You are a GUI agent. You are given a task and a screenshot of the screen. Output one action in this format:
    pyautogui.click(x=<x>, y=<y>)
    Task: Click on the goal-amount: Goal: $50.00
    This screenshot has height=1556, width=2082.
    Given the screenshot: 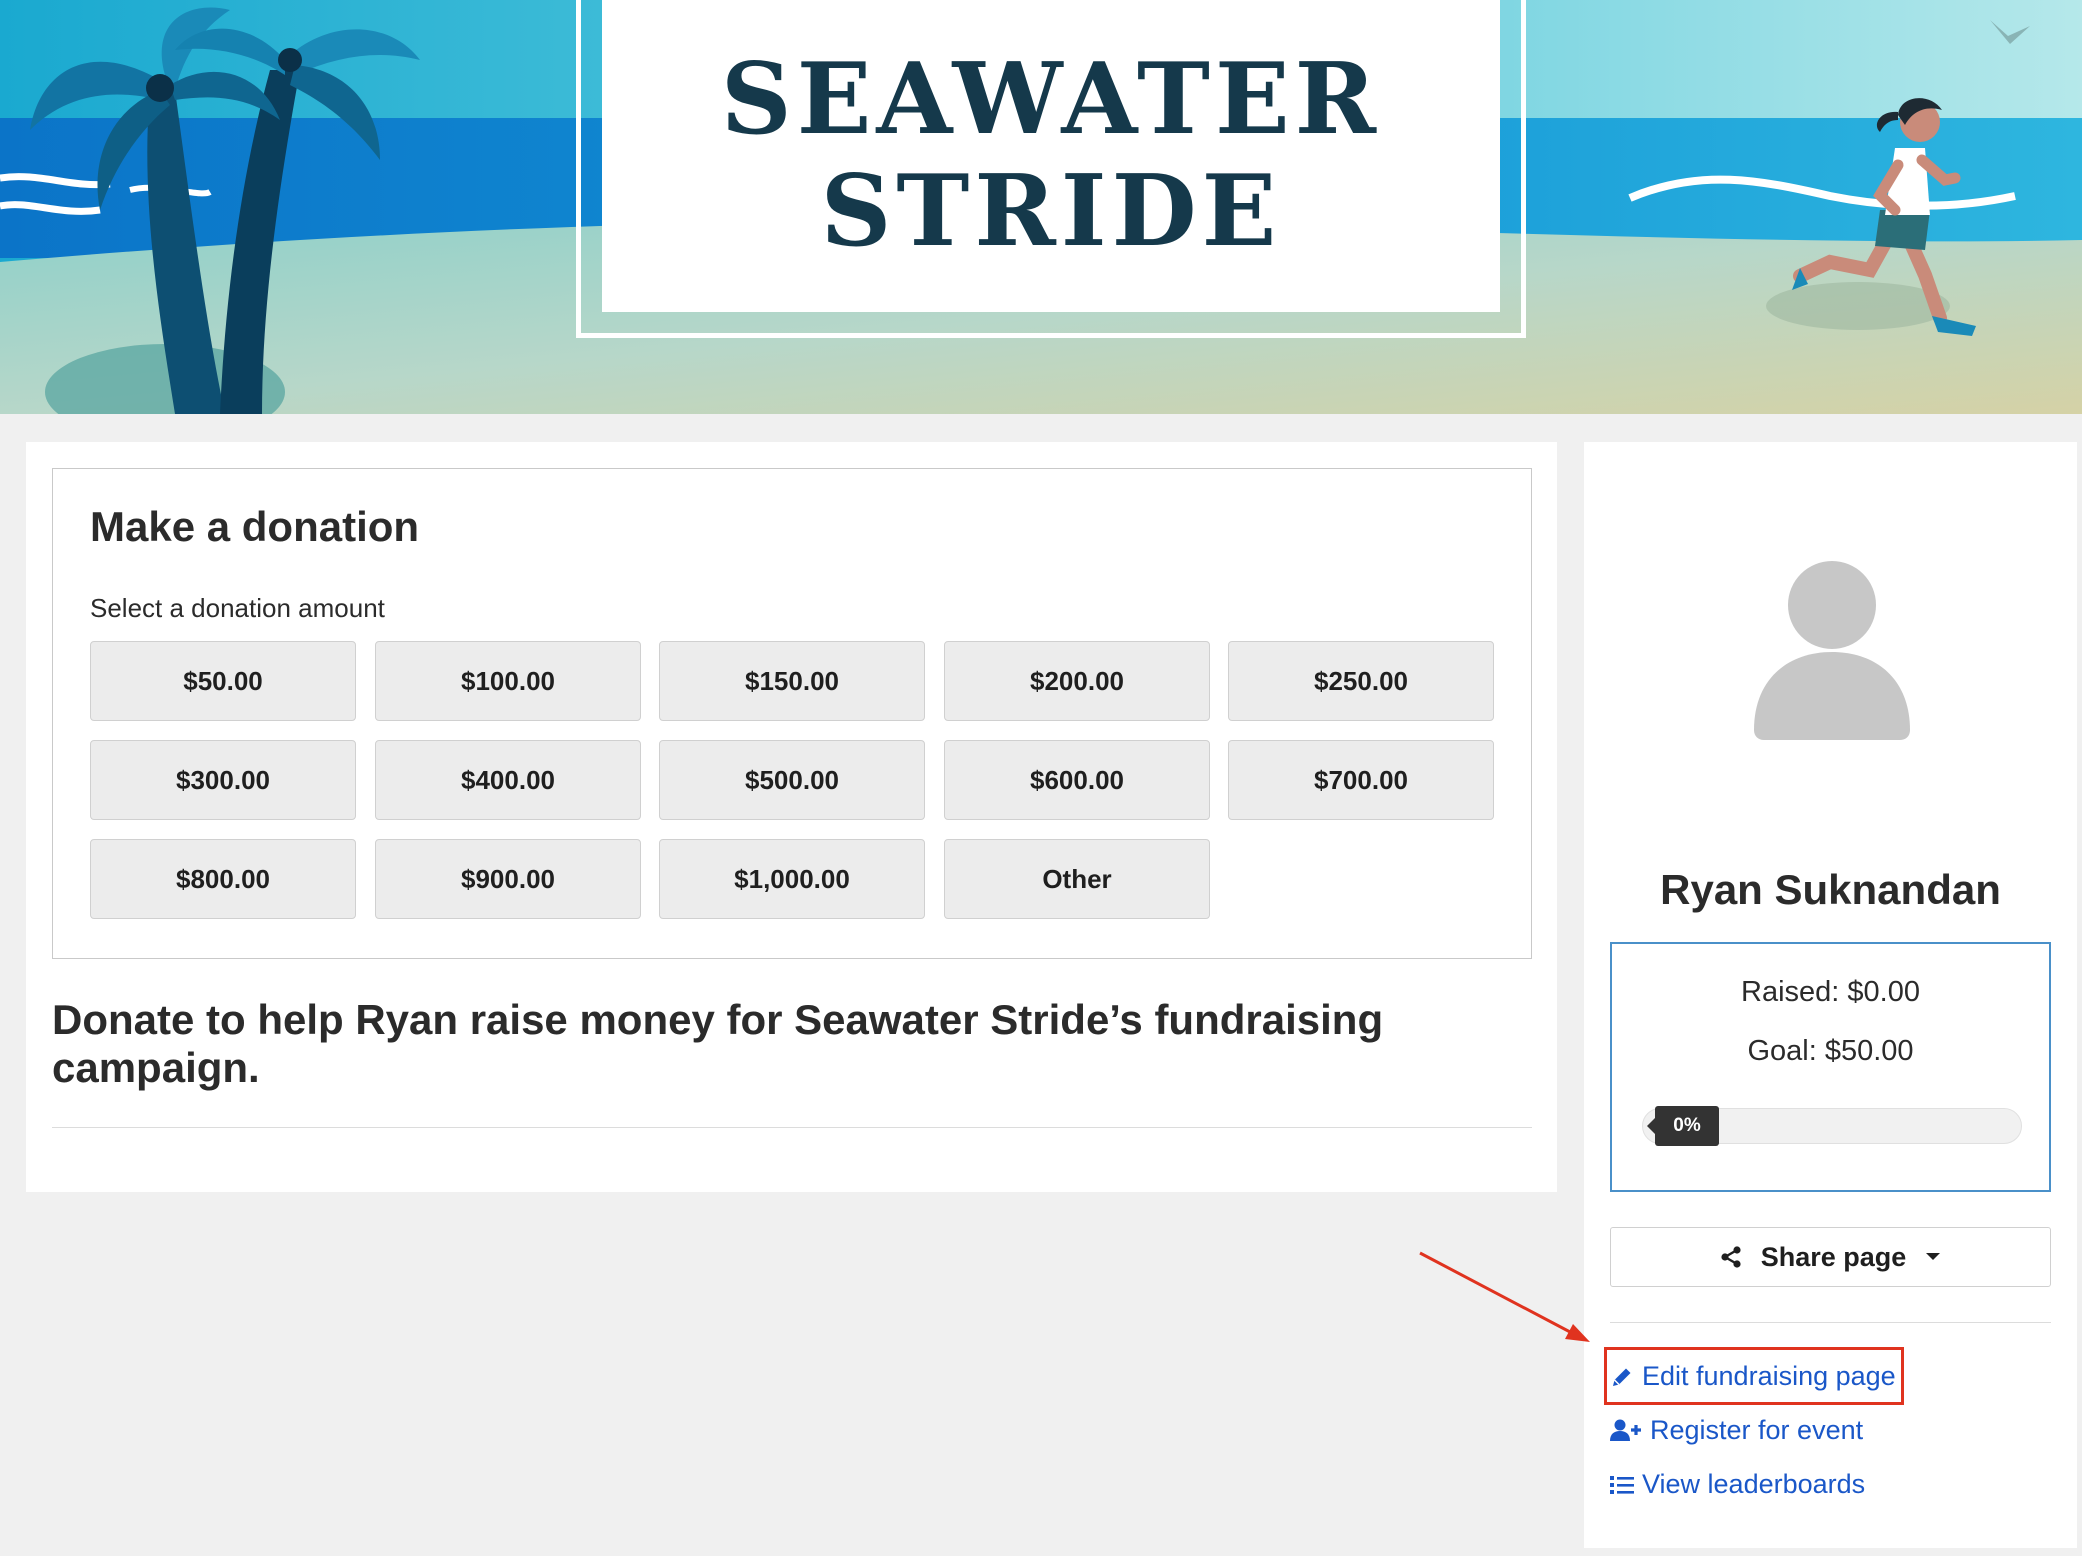 What is the action you would take?
    pyautogui.click(x=1830, y=1051)
    